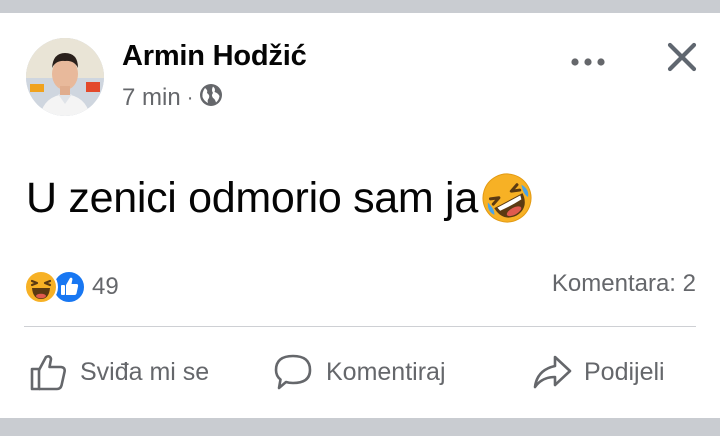  What do you see at coordinates (214, 56) in the screenshot?
I see `author-name: Armin Hodžić` at bounding box center [214, 56].